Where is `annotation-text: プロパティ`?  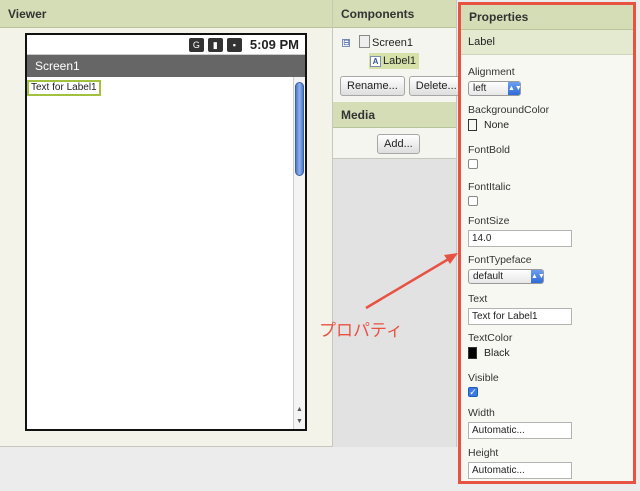
annotation-text: プロパティ is located at coordinates (361, 331).